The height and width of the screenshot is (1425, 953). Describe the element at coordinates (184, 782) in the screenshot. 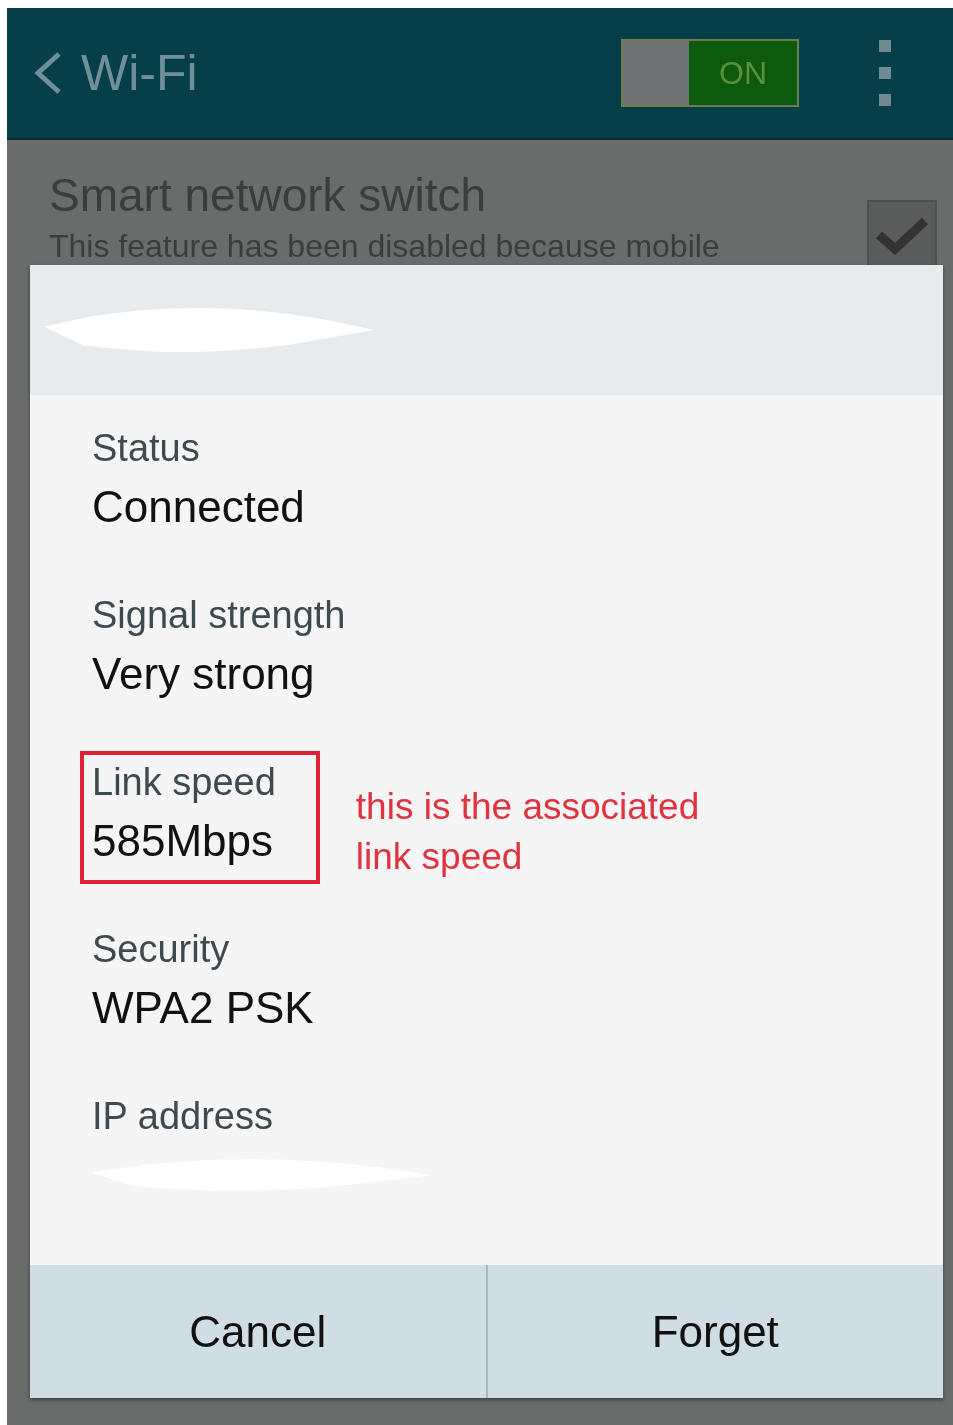

I see `detail-label: Link speed` at that location.